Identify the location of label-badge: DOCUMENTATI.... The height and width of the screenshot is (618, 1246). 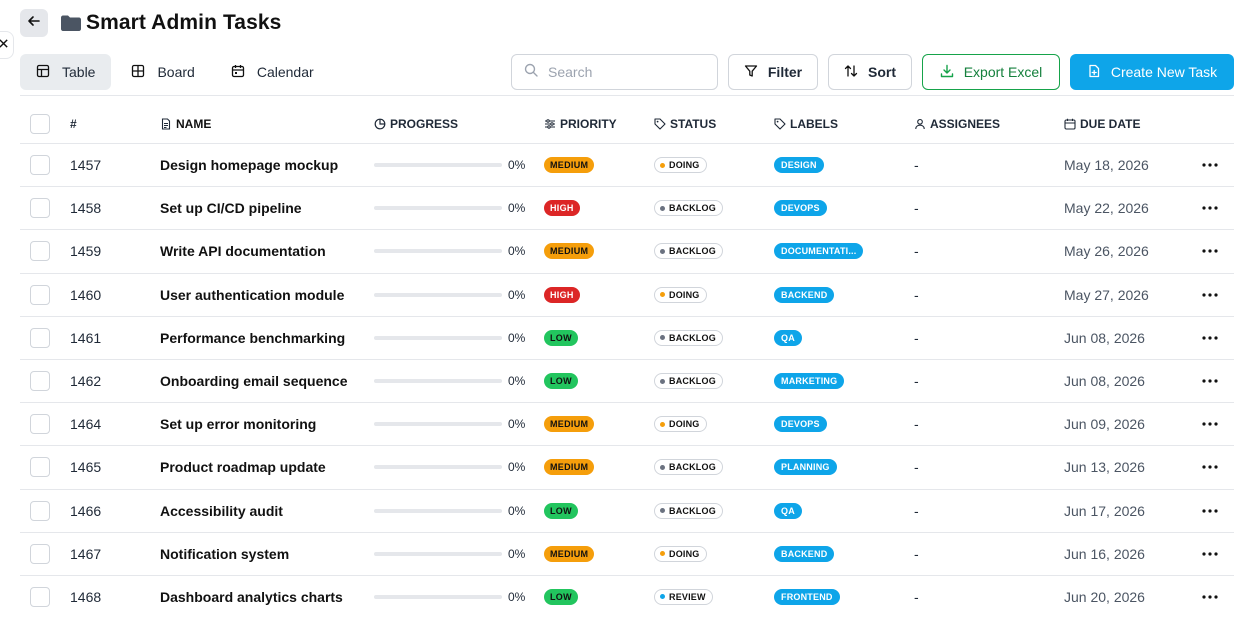
(819, 251).